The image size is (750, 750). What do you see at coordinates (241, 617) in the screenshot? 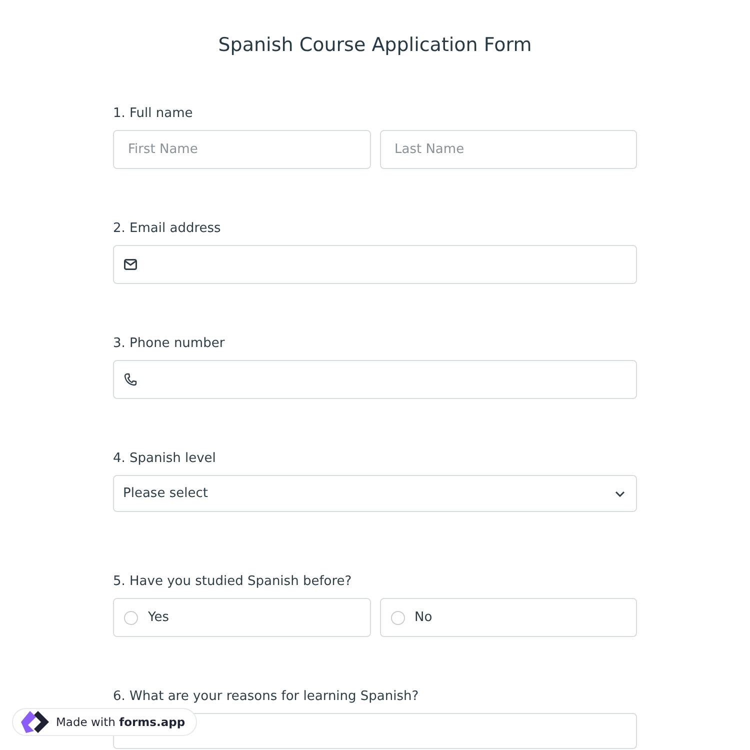
I see `radio-option: Yes` at bounding box center [241, 617].